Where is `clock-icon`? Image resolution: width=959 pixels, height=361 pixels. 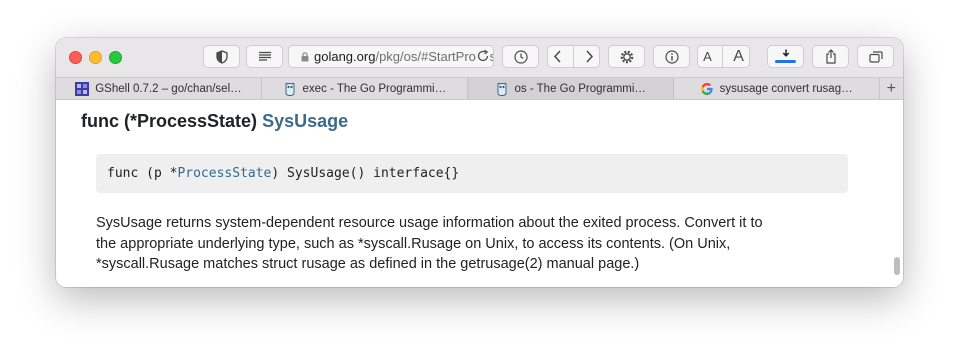
clock-icon is located at coordinates (520, 56).